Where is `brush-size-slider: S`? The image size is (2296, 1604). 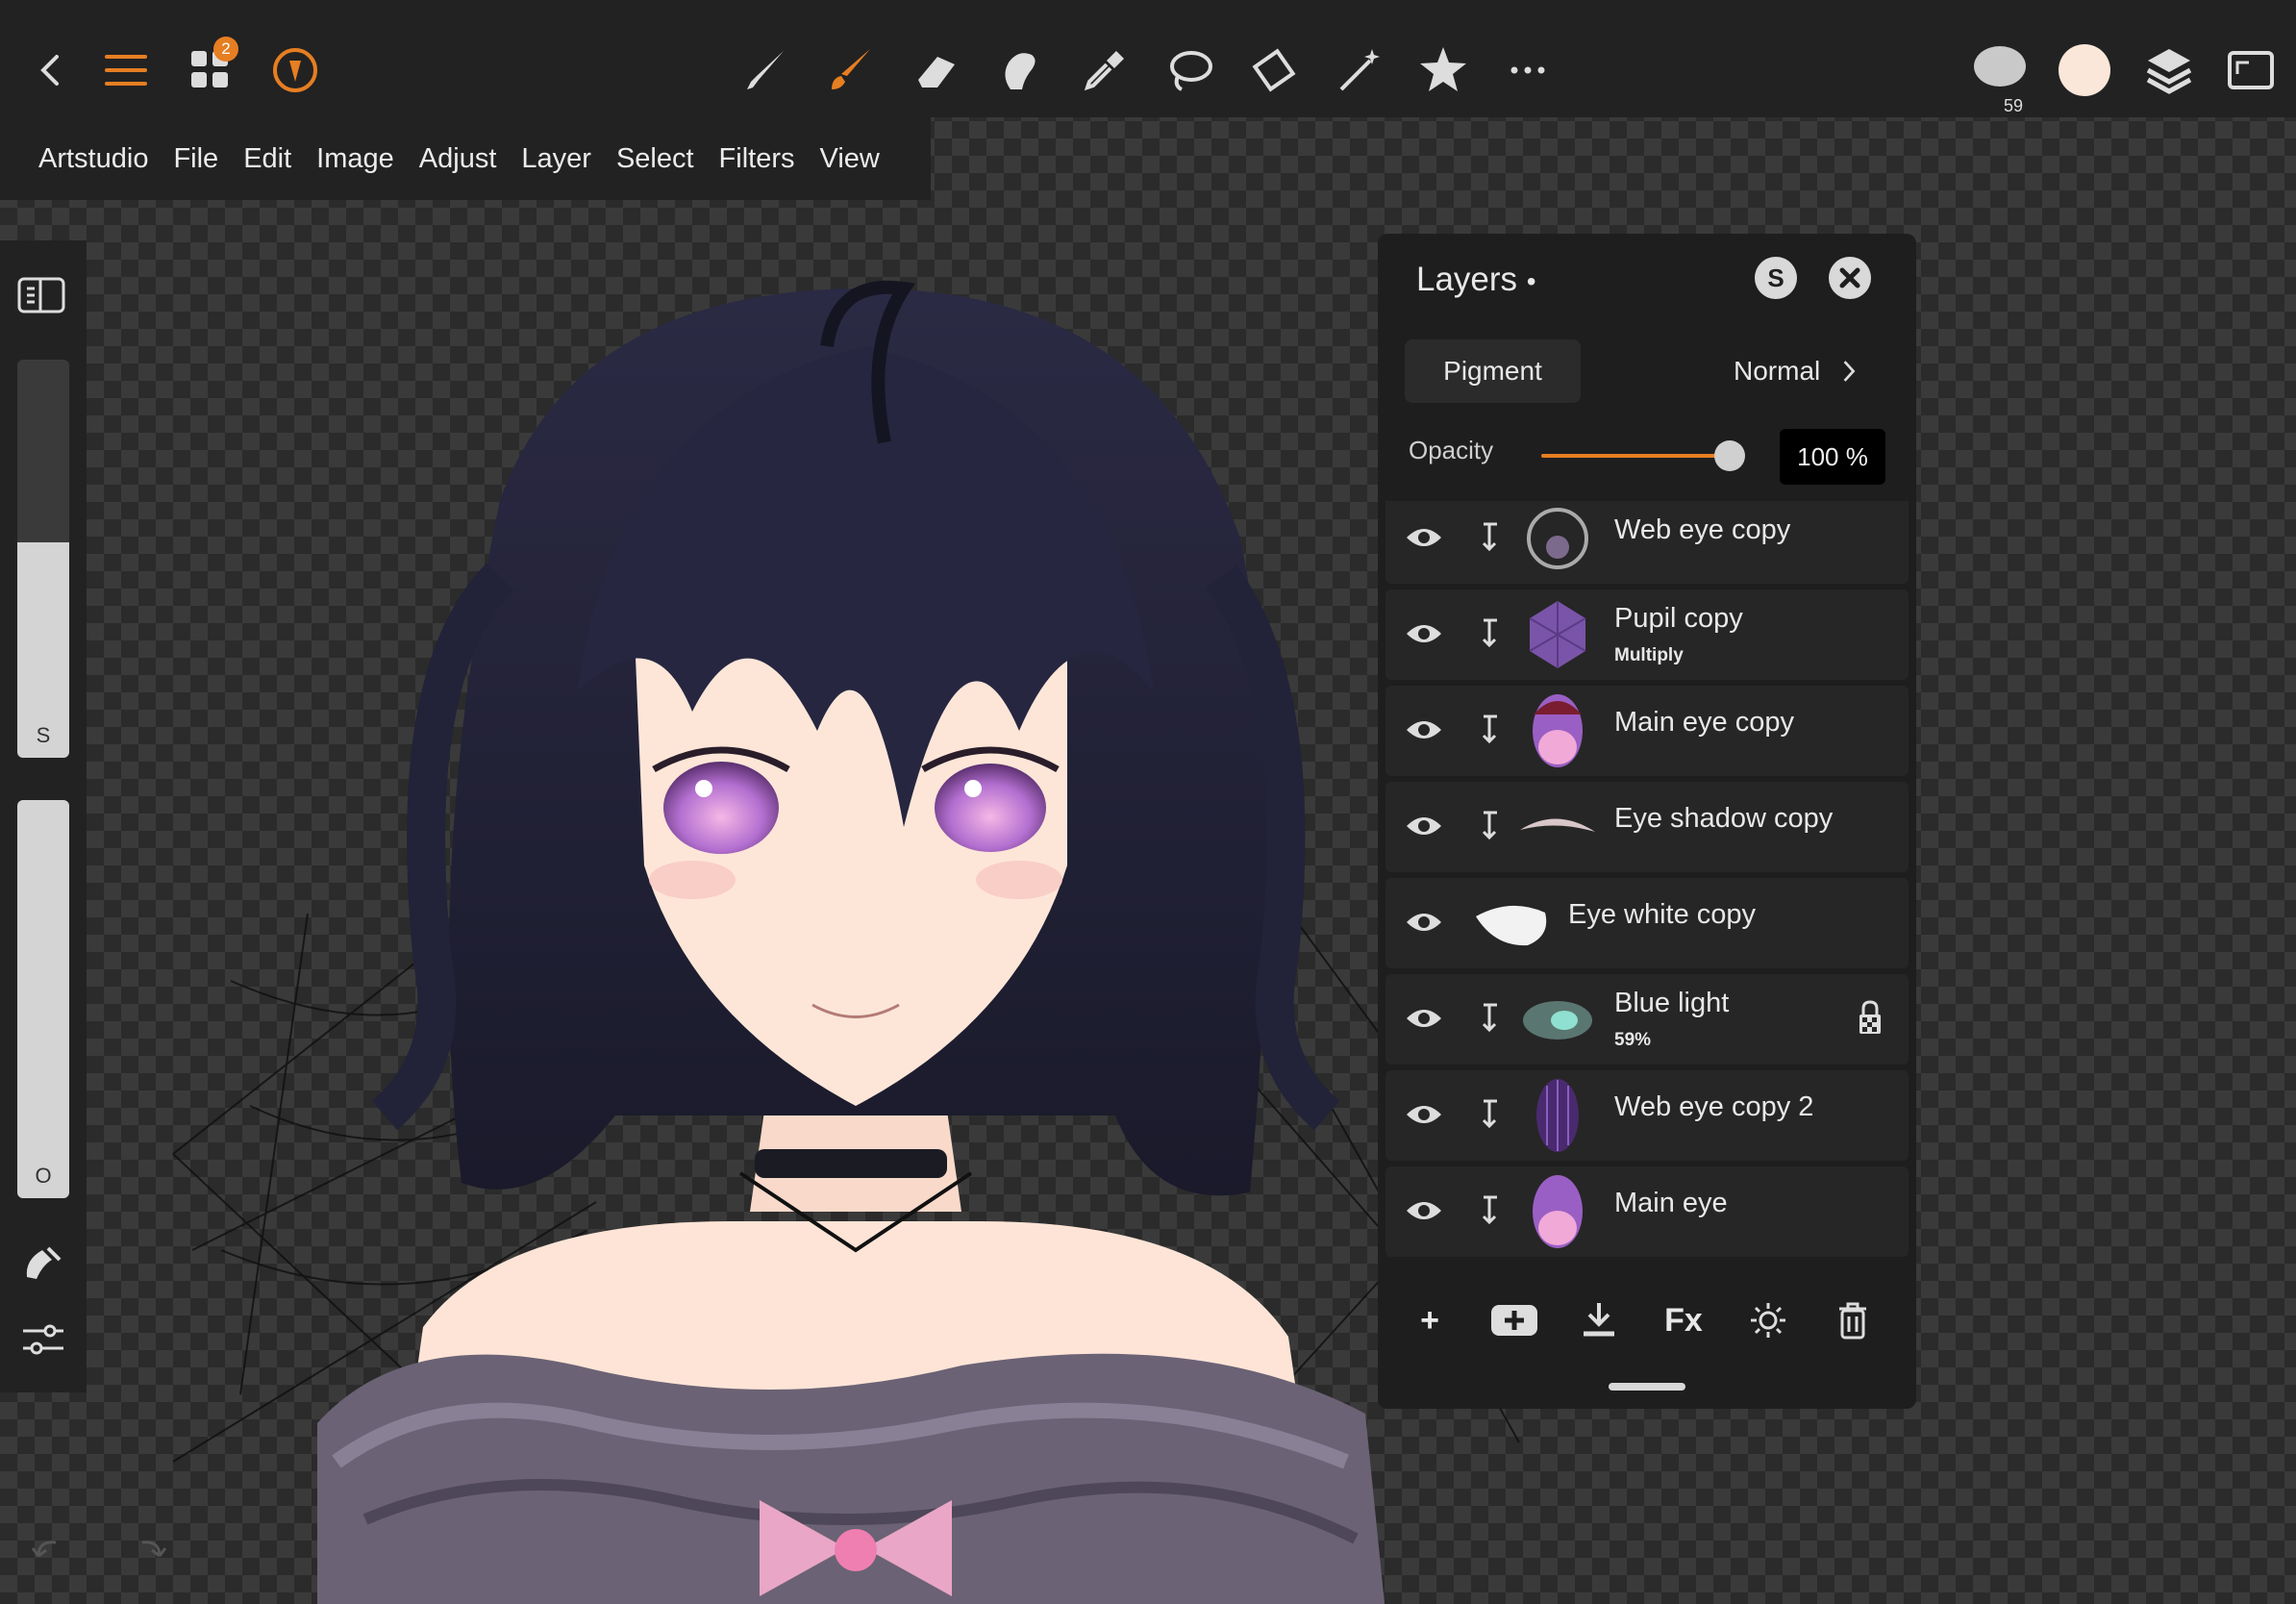
brush-size-slider: S is located at coordinates (43, 559).